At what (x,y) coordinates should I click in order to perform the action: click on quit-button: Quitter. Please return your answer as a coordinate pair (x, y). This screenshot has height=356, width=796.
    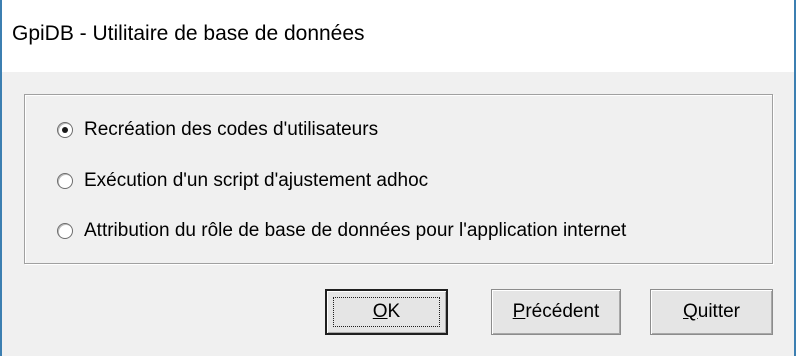
    Looking at the image, I should click on (711, 312).